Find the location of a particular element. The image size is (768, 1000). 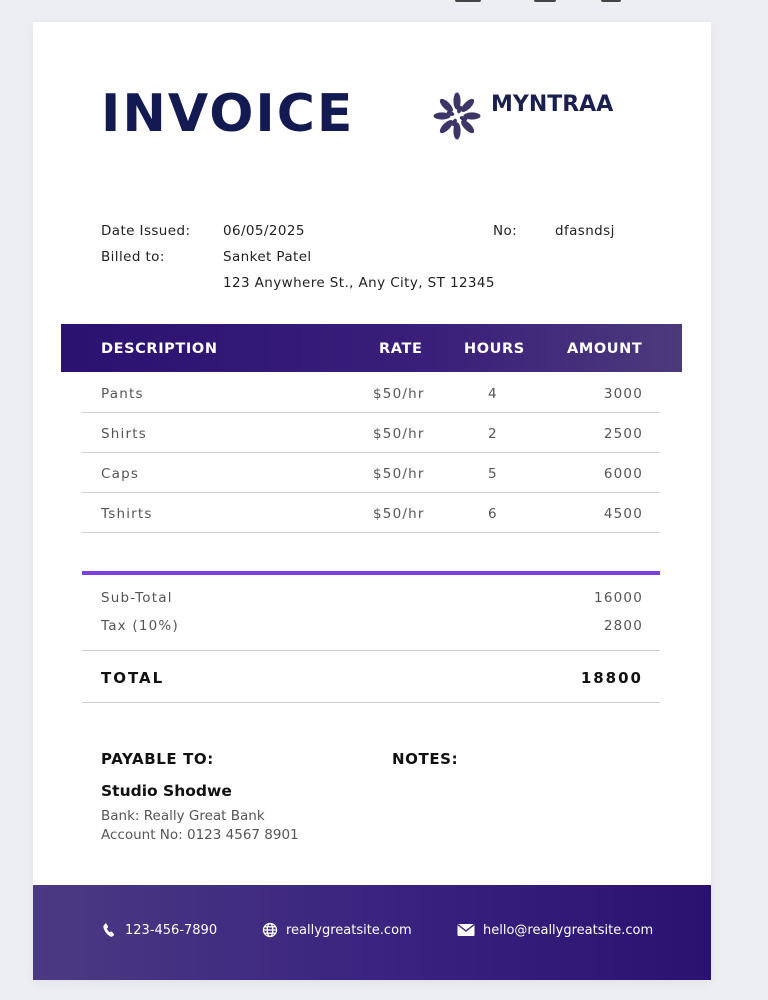

email-address: hello@reallygreatsite.com is located at coordinates (568, 930).